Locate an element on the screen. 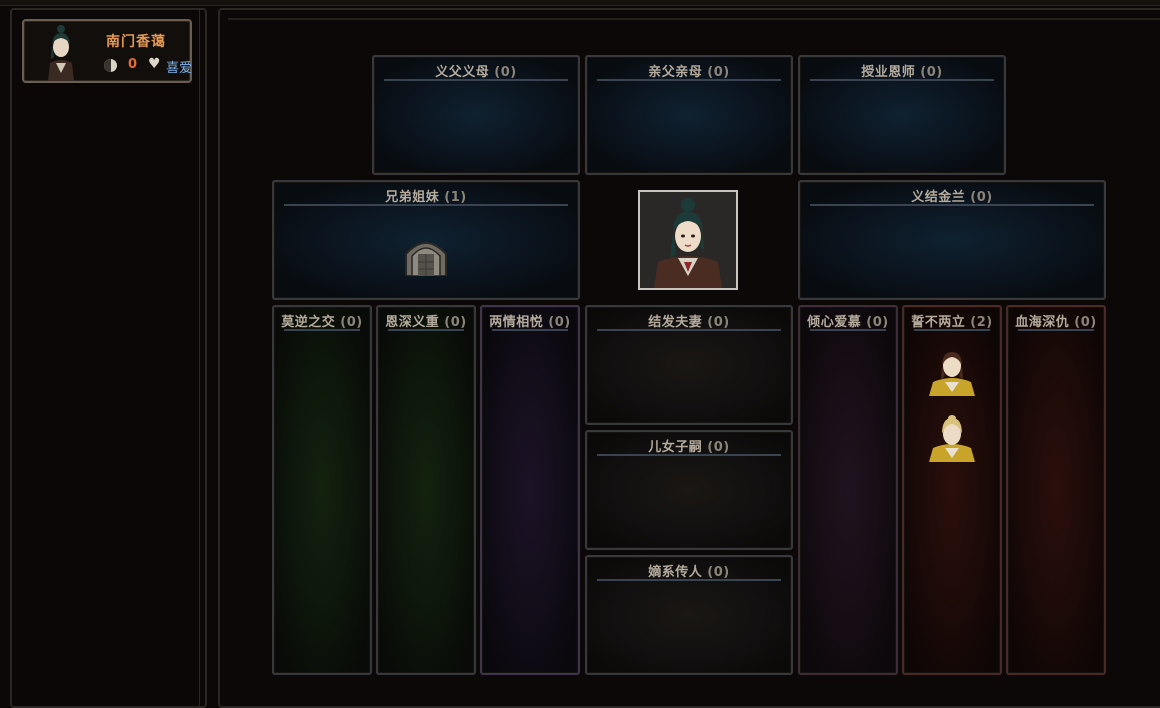  sidebar-divider is located at coordinates (202, 358).